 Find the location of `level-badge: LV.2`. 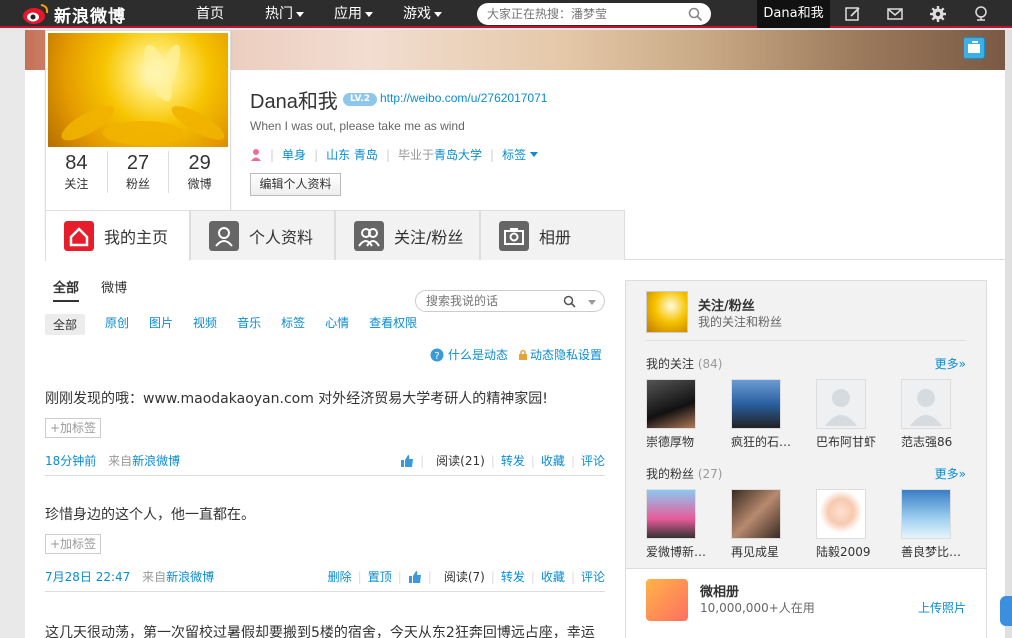

level-badge: LV.2 is located at coordinates (360, 99).